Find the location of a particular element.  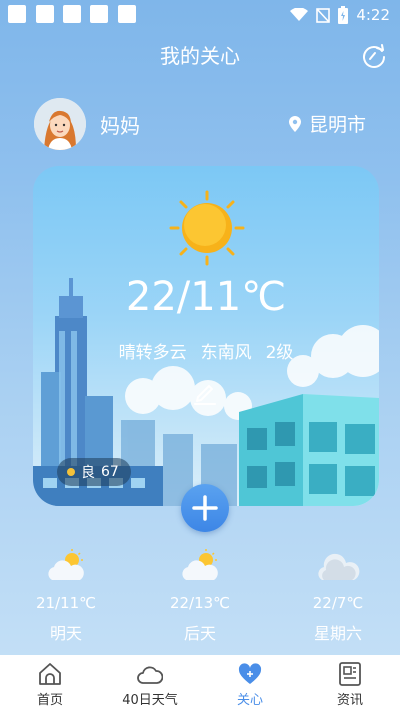

wind-direction: 东南风 is located at coordinates (226, 353).